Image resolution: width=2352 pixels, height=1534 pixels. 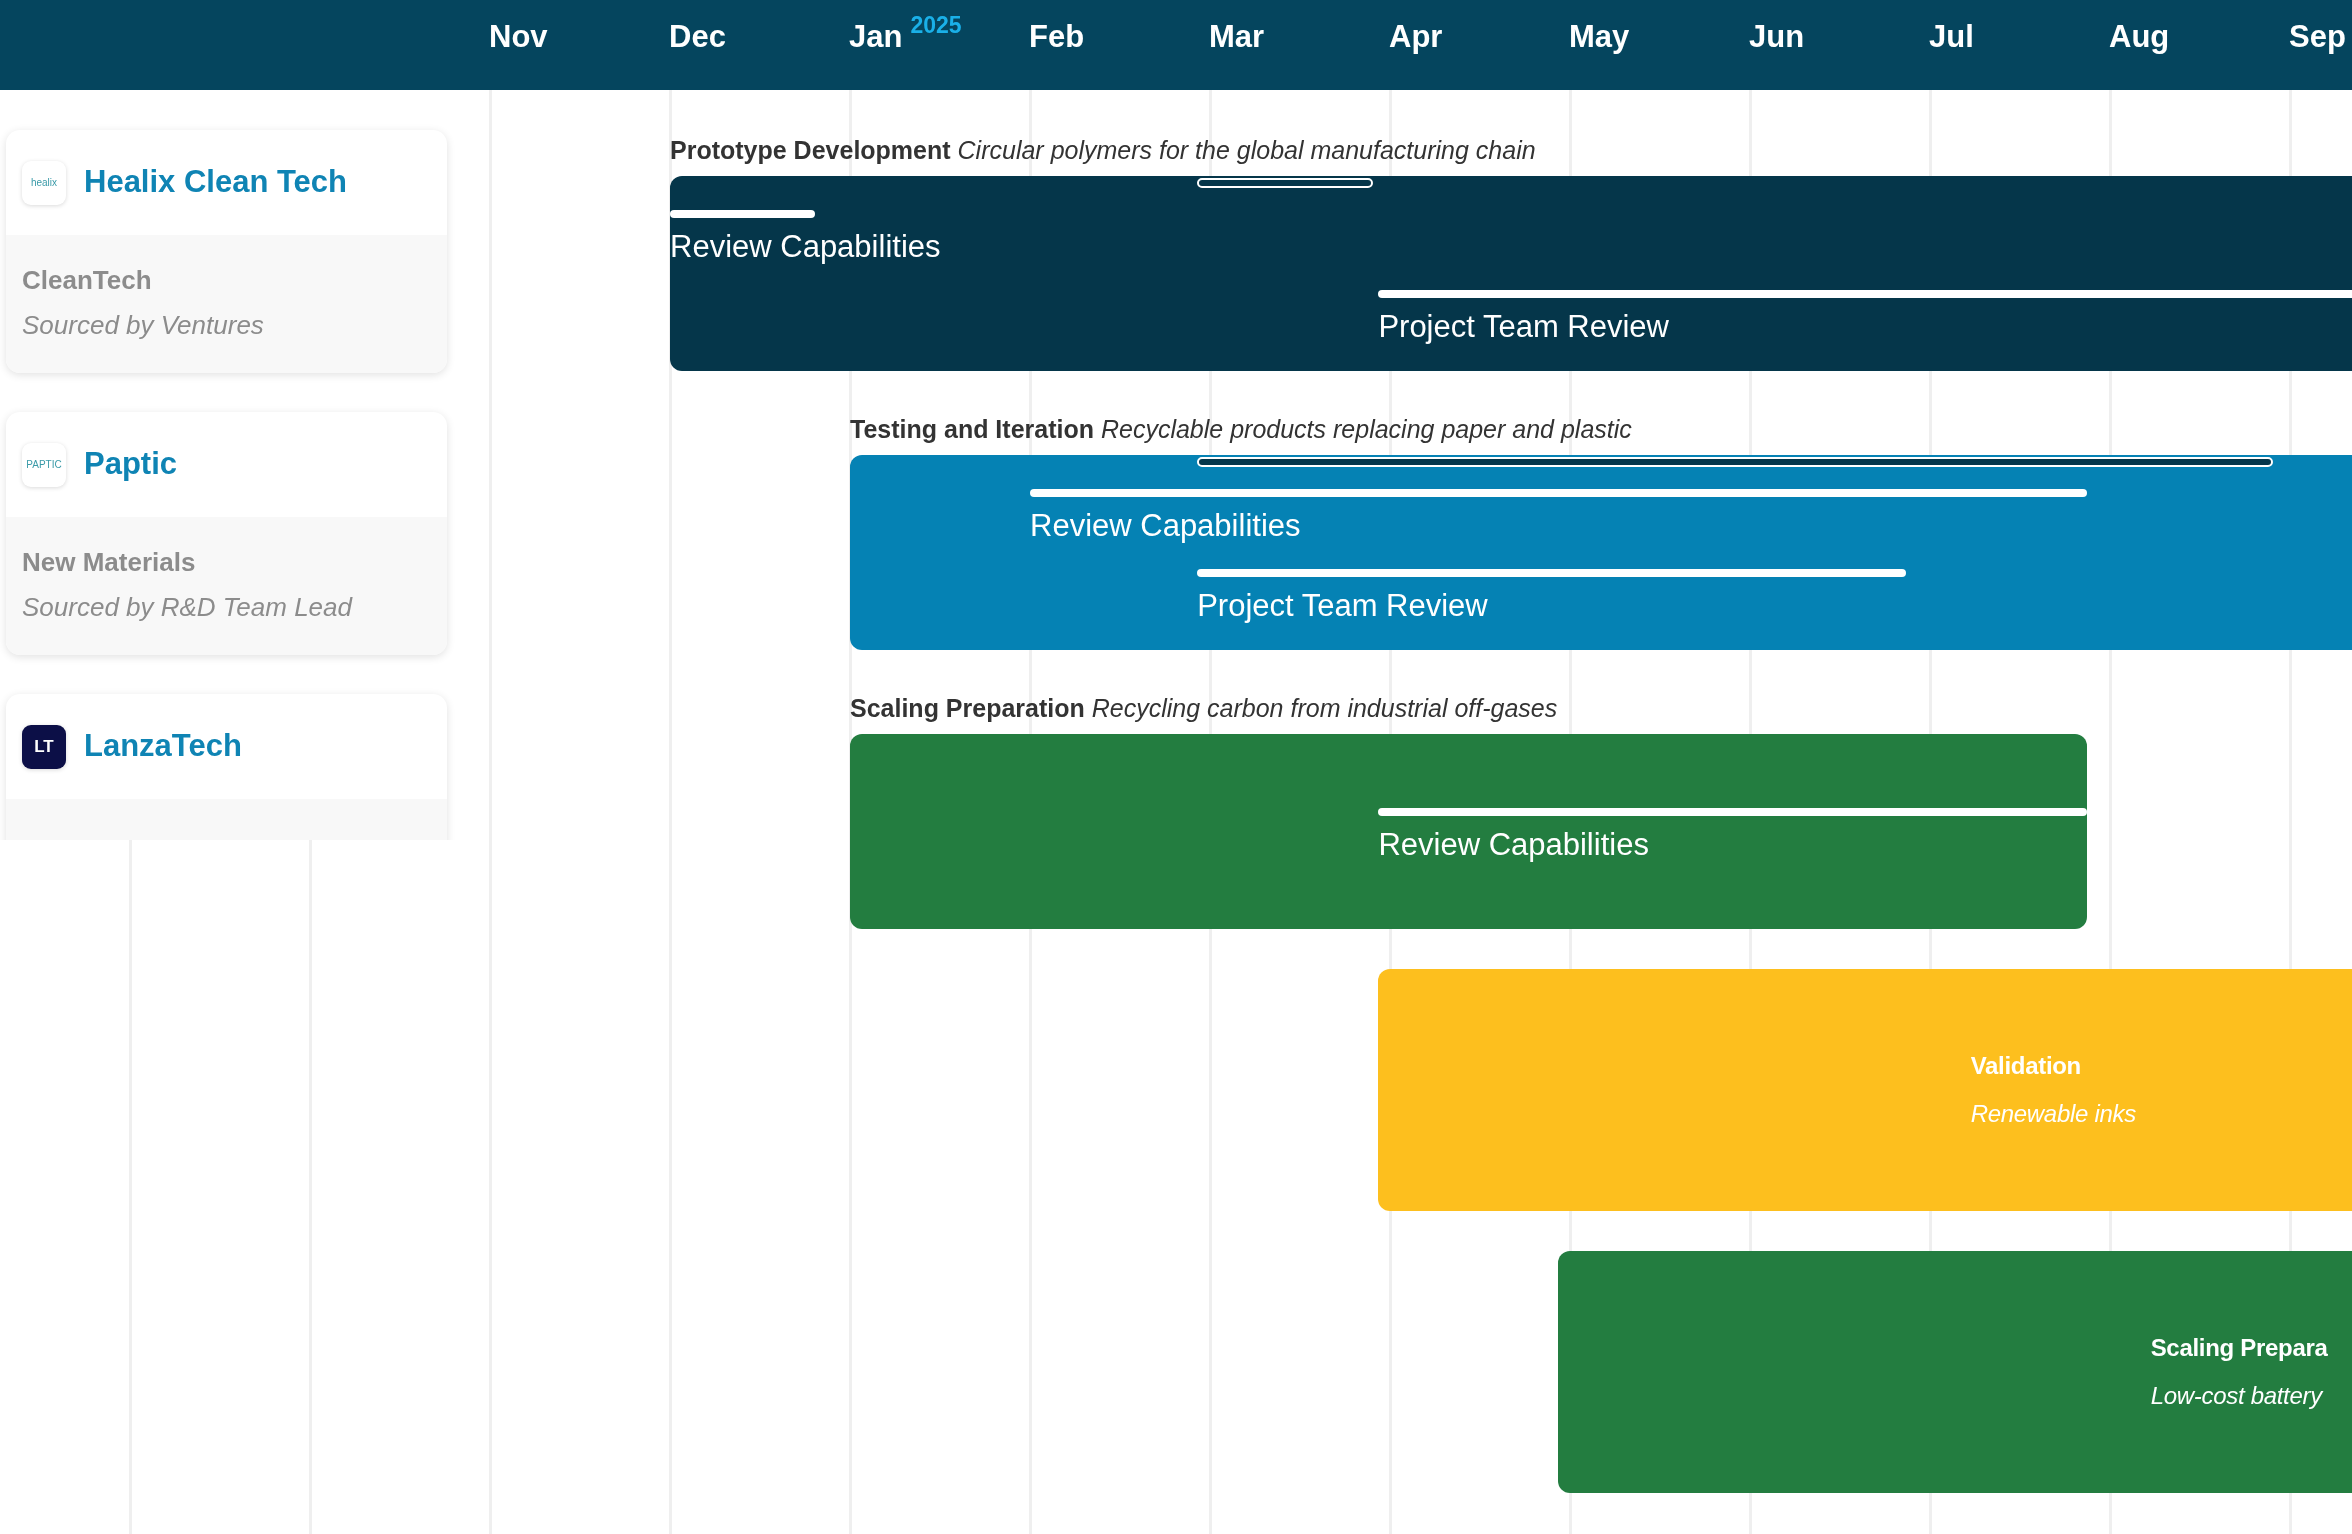 What do you see at coordinates (2139, 36) in the screenshot?
I see `month-label: Aug` at bounding box center [2139, 36].